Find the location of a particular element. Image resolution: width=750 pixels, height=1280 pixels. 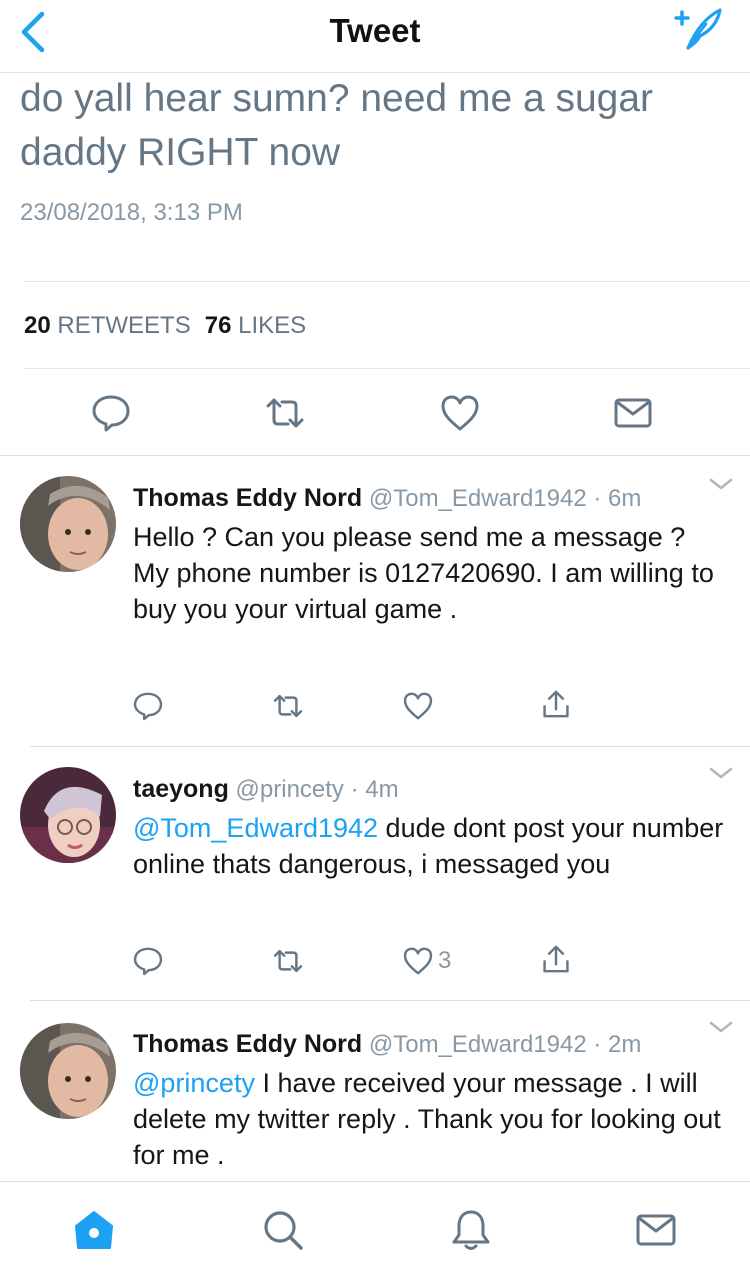

retweets-stat: 20 RETWEETS is located at coordinates (107, 325).